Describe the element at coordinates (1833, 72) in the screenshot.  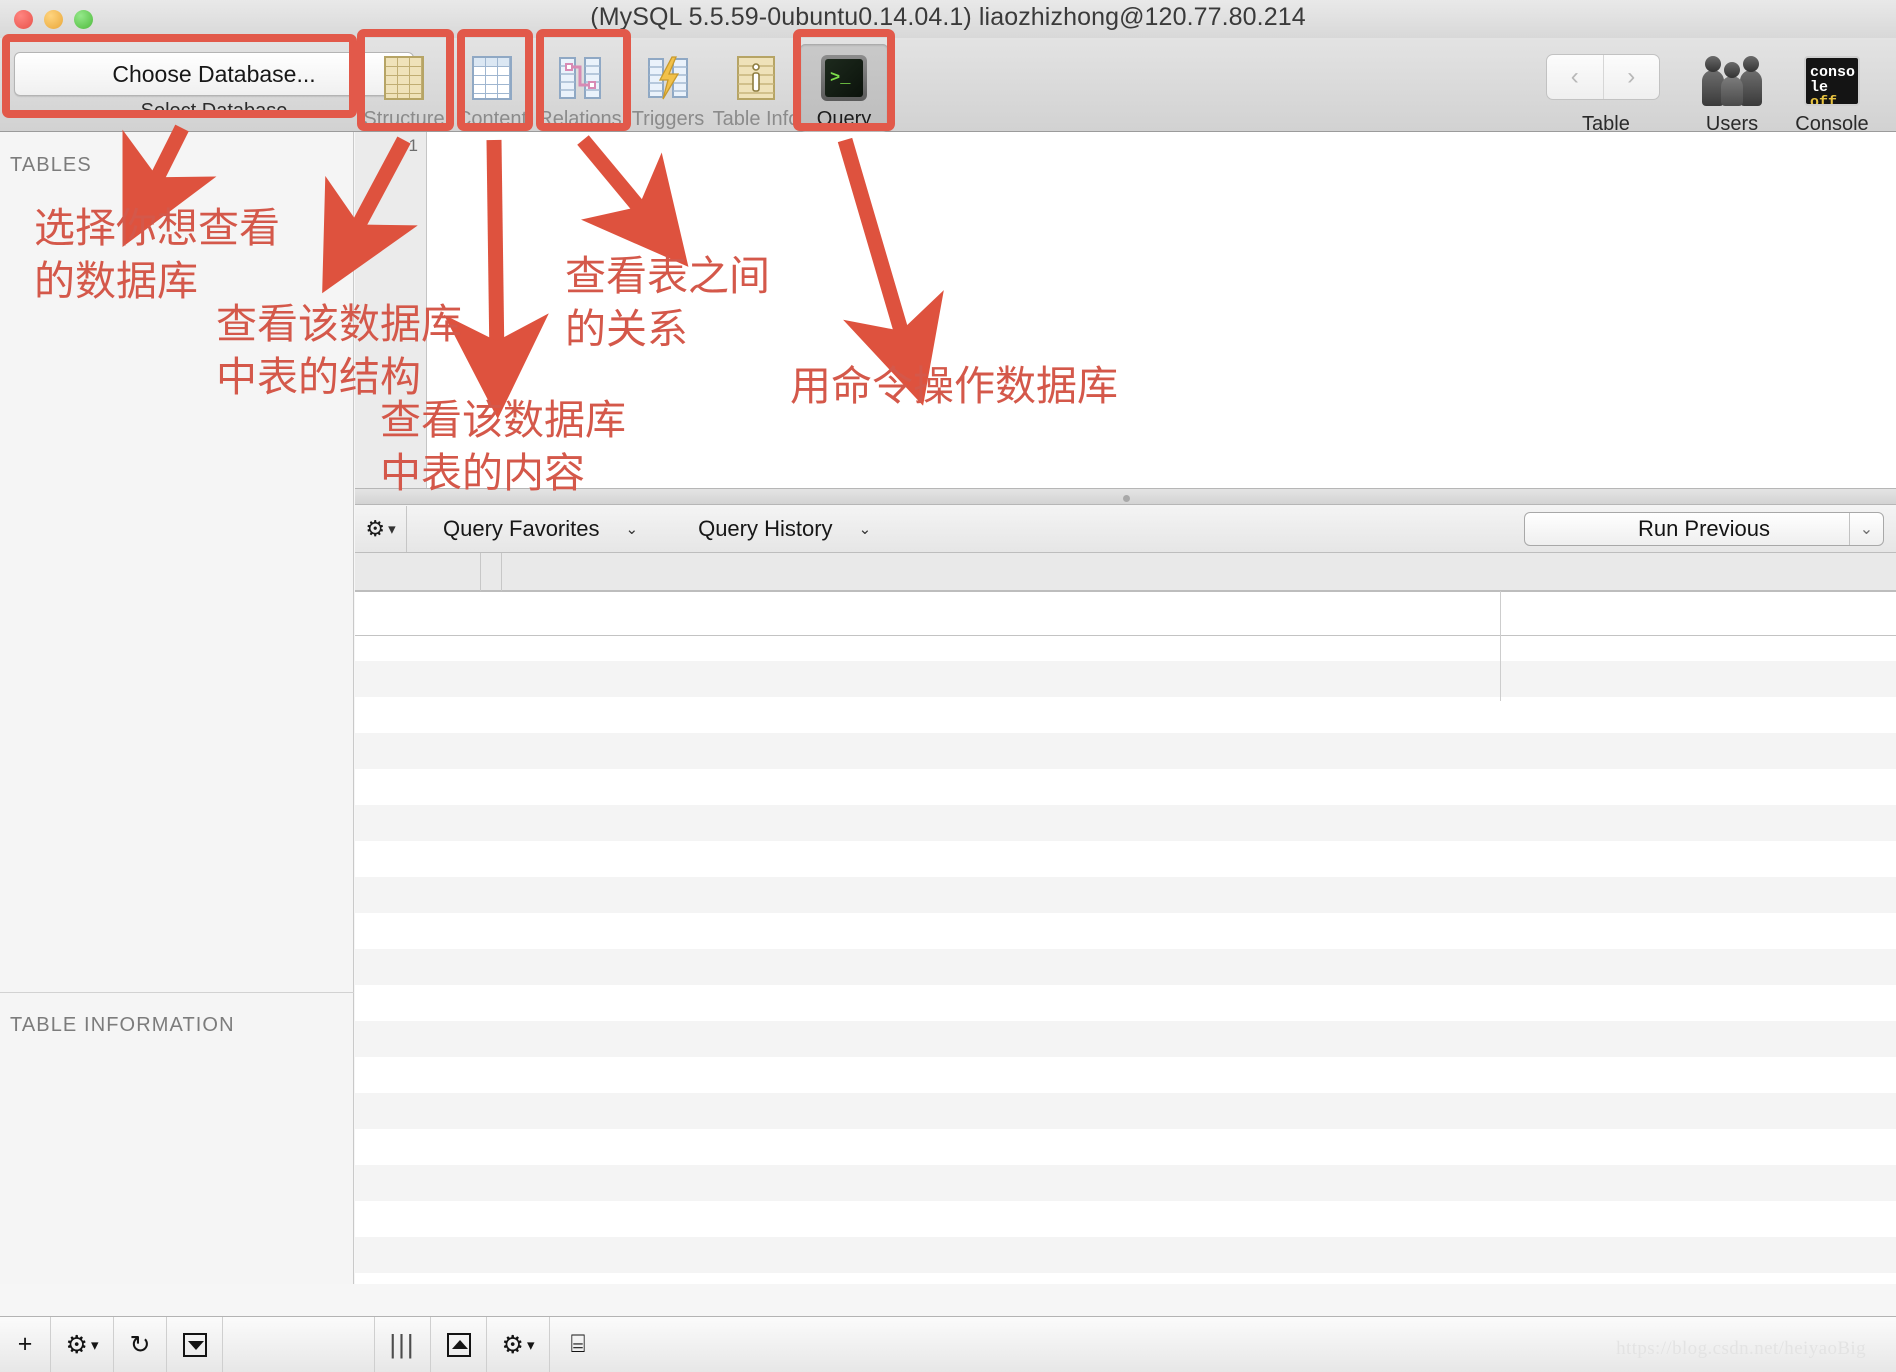
I see `console-icon-text-top: conso` at that location.